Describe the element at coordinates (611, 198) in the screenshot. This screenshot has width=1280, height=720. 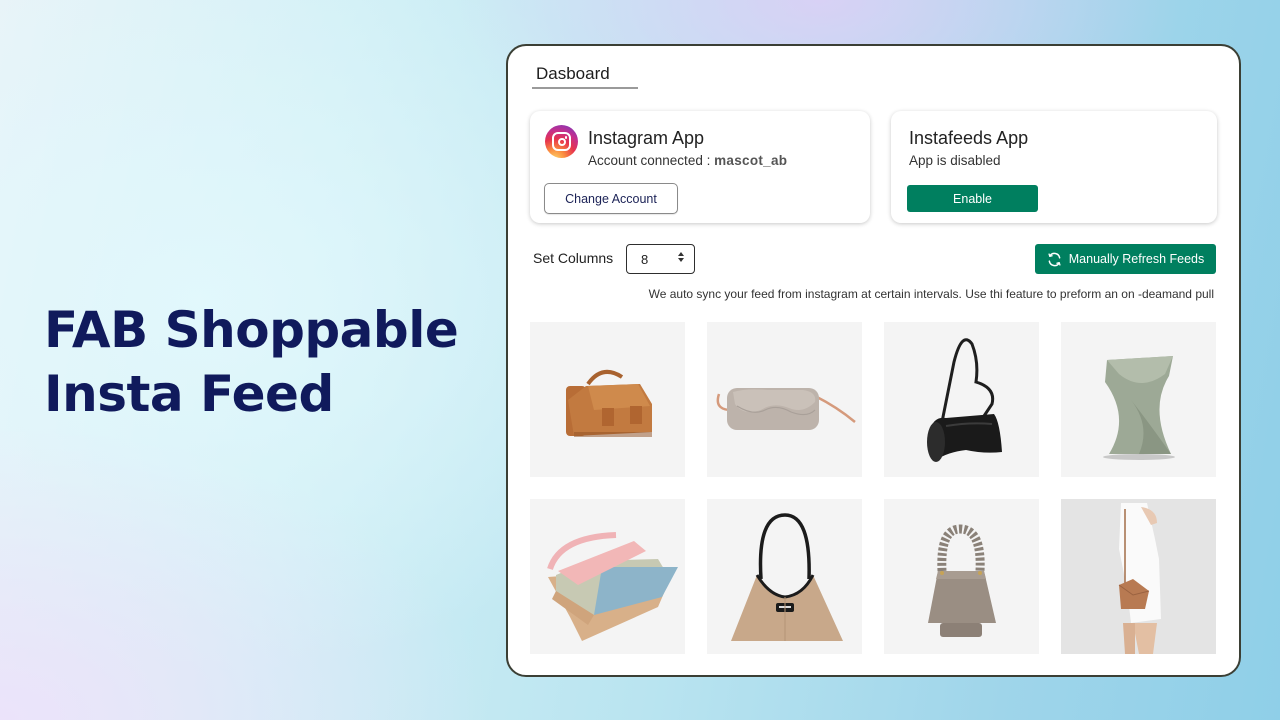
I see `change-account-button: Change Account` at that location.